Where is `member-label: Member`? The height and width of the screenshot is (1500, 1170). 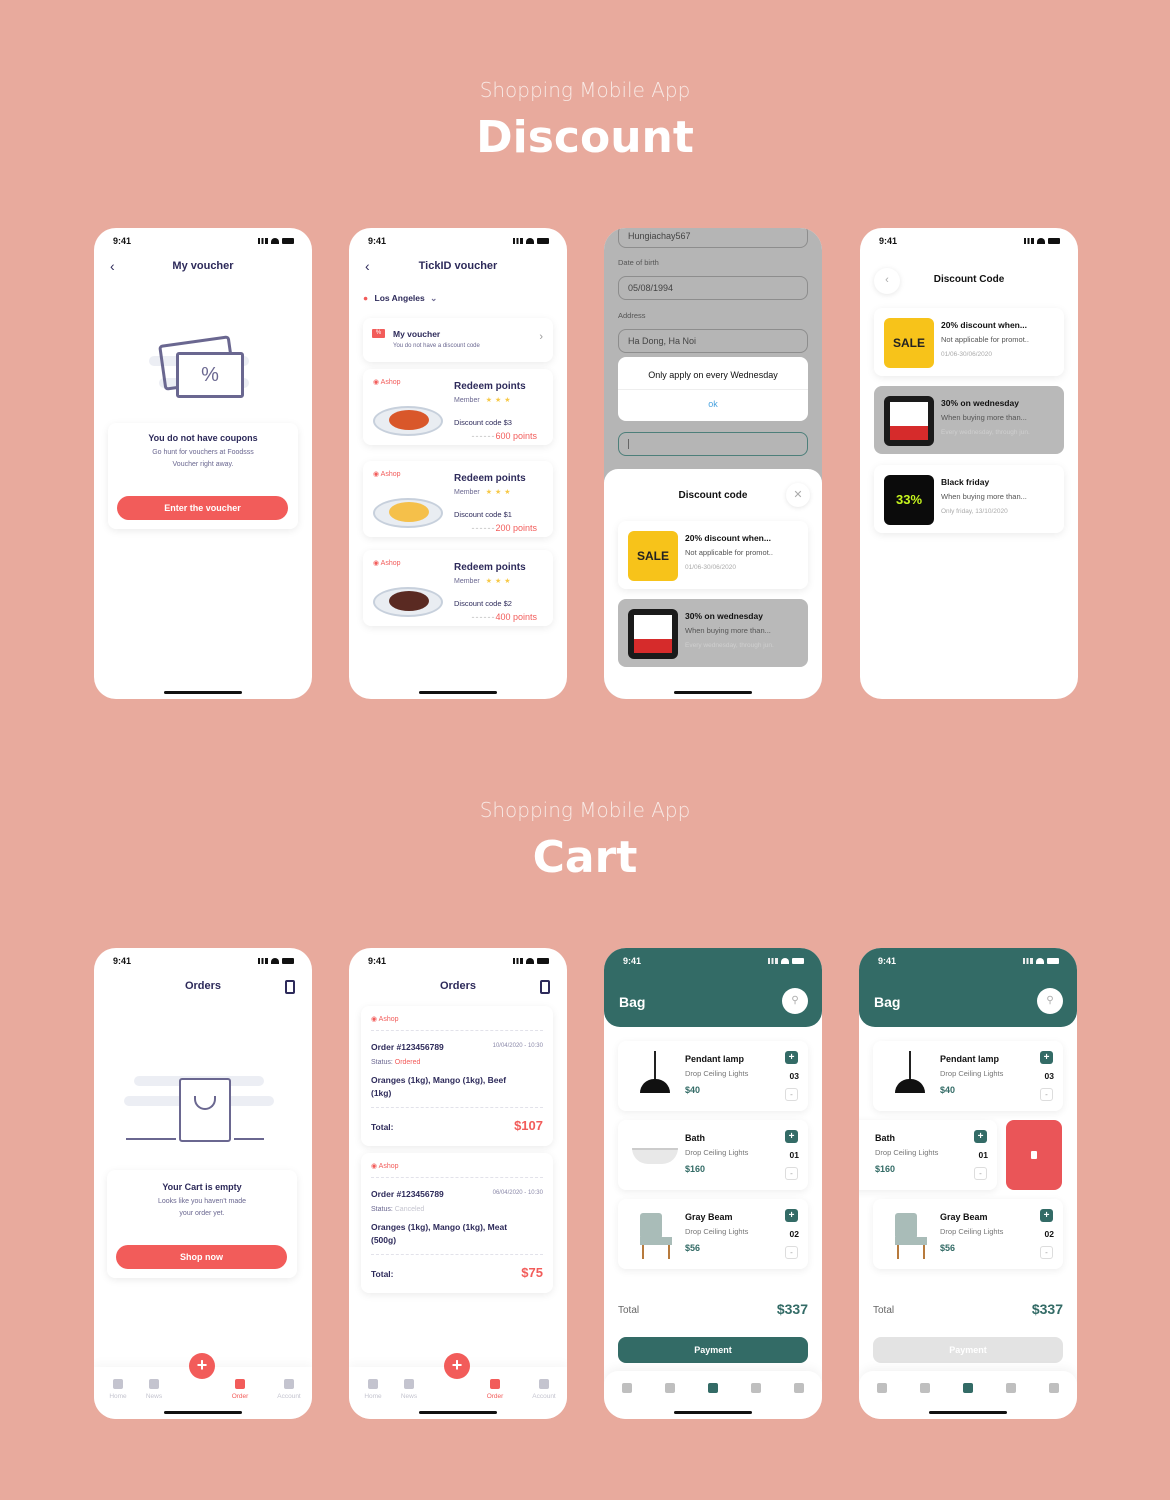 member-label: Member is located at coordinates (467, 400).